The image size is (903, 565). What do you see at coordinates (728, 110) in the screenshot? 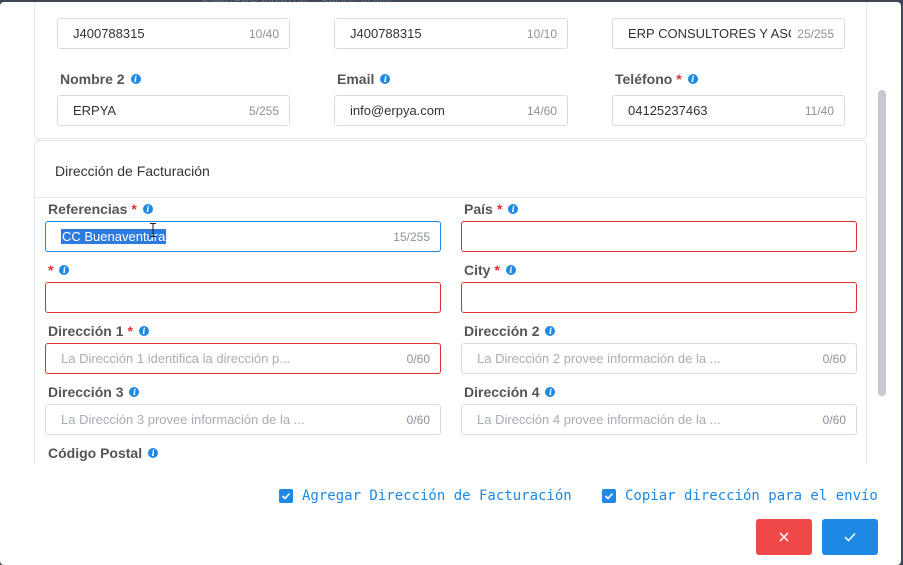
I see `telefono-field: 04125237463 11/40` at bounding box center [728, 110].